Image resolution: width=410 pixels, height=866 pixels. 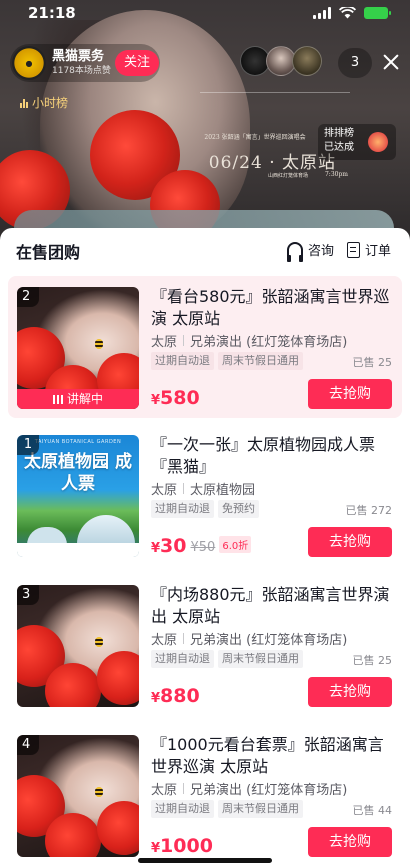 I want to click on host-name: 黑猫票务, so click(x=78, y=56).